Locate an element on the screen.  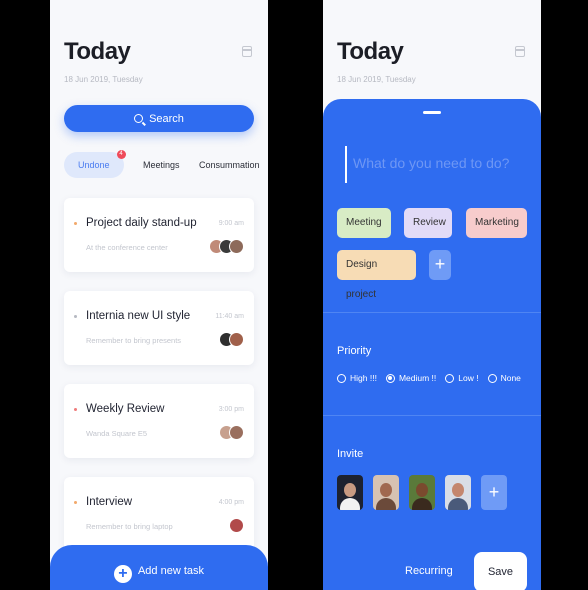
tab-label: Consummation is located at coordinates (229, 165).